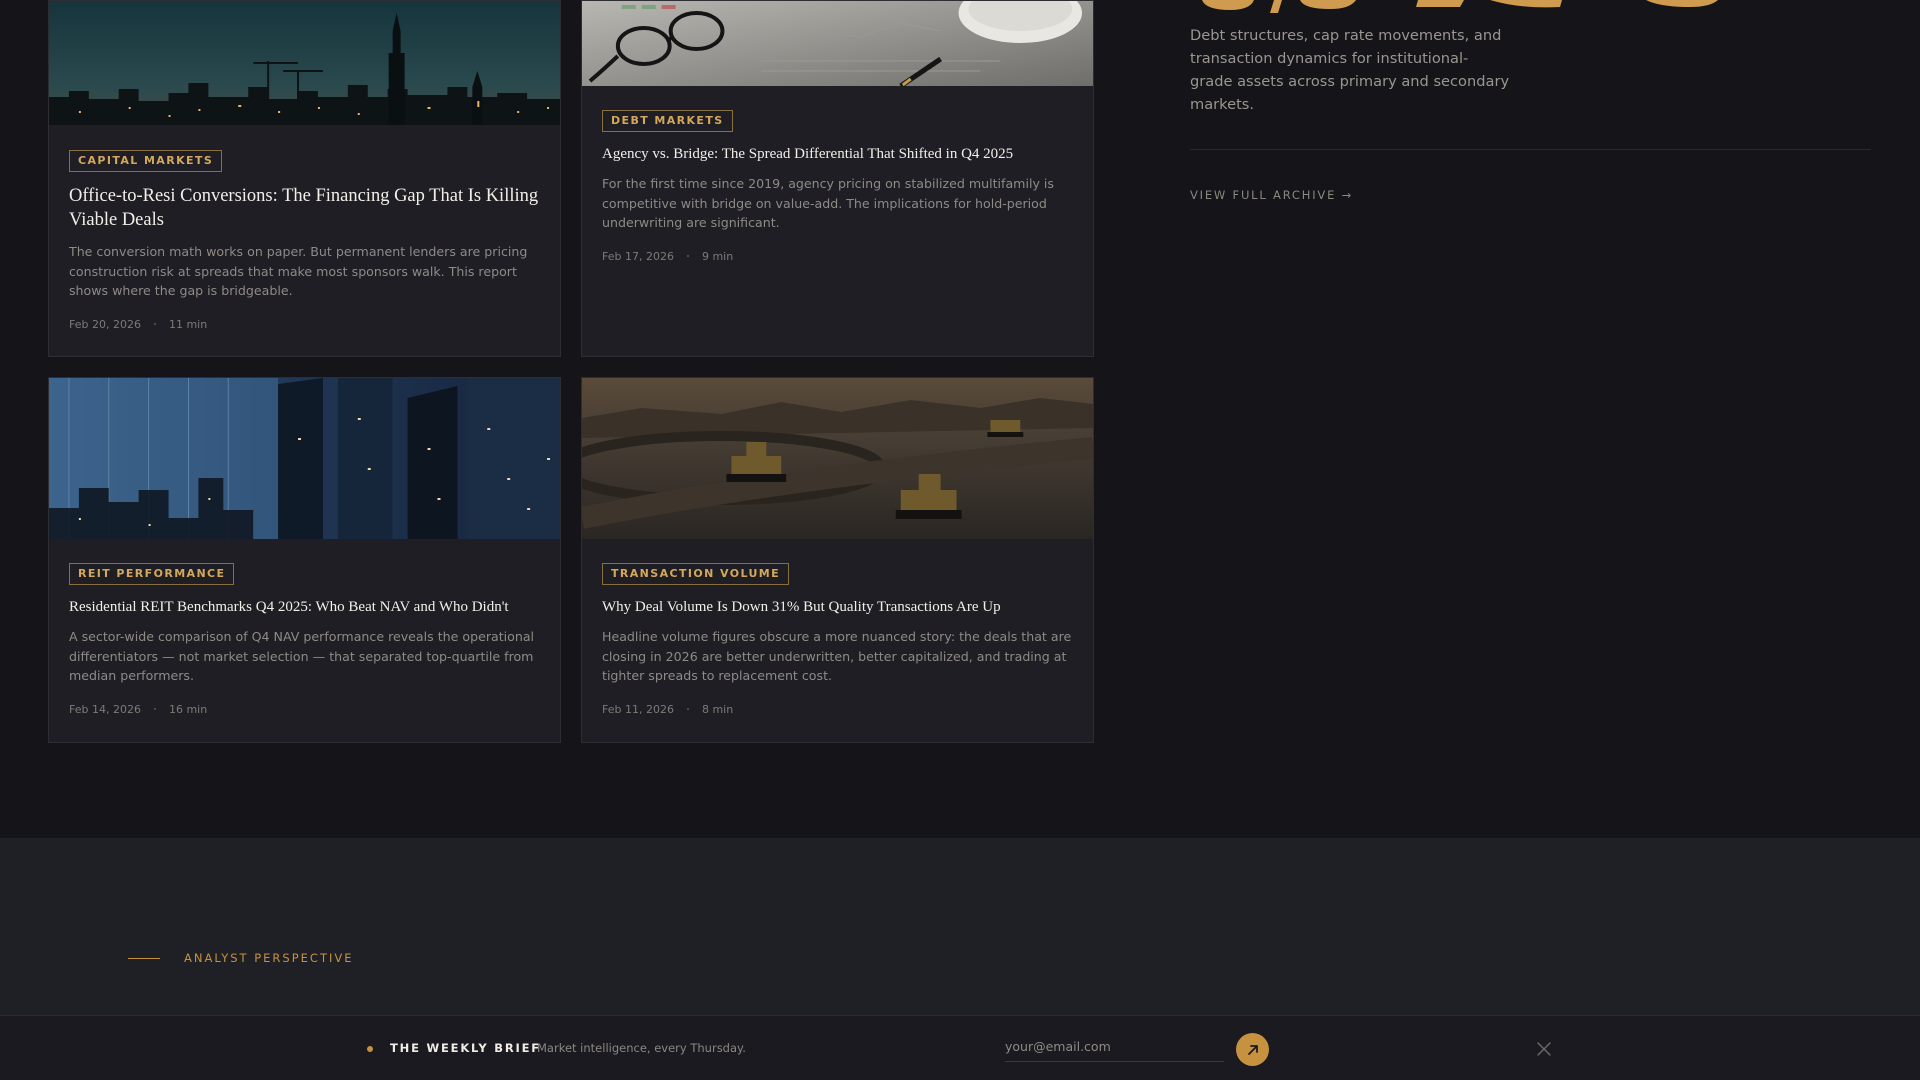 The width and height of the screenshot is (1920, 1080). I want to click on article-date: Feb 17, 2026, so click(638, 256).